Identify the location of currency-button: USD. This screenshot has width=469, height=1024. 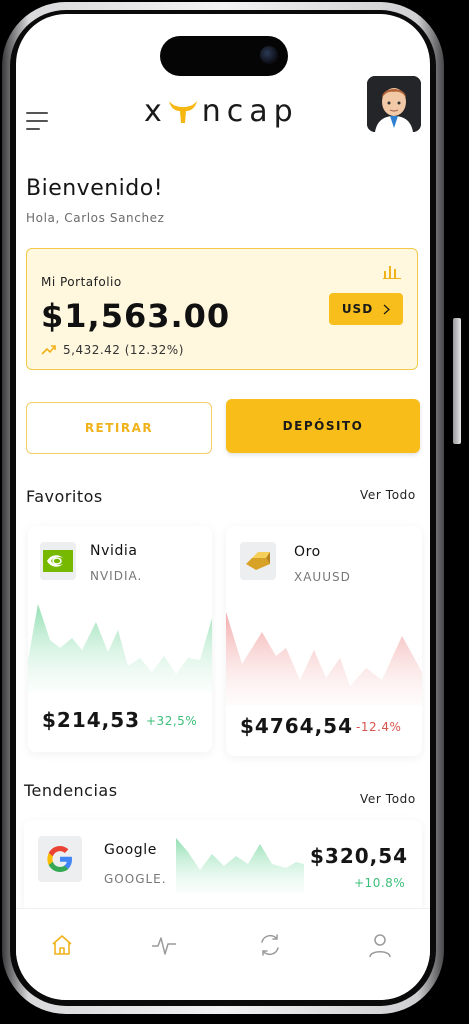
(366, 309).